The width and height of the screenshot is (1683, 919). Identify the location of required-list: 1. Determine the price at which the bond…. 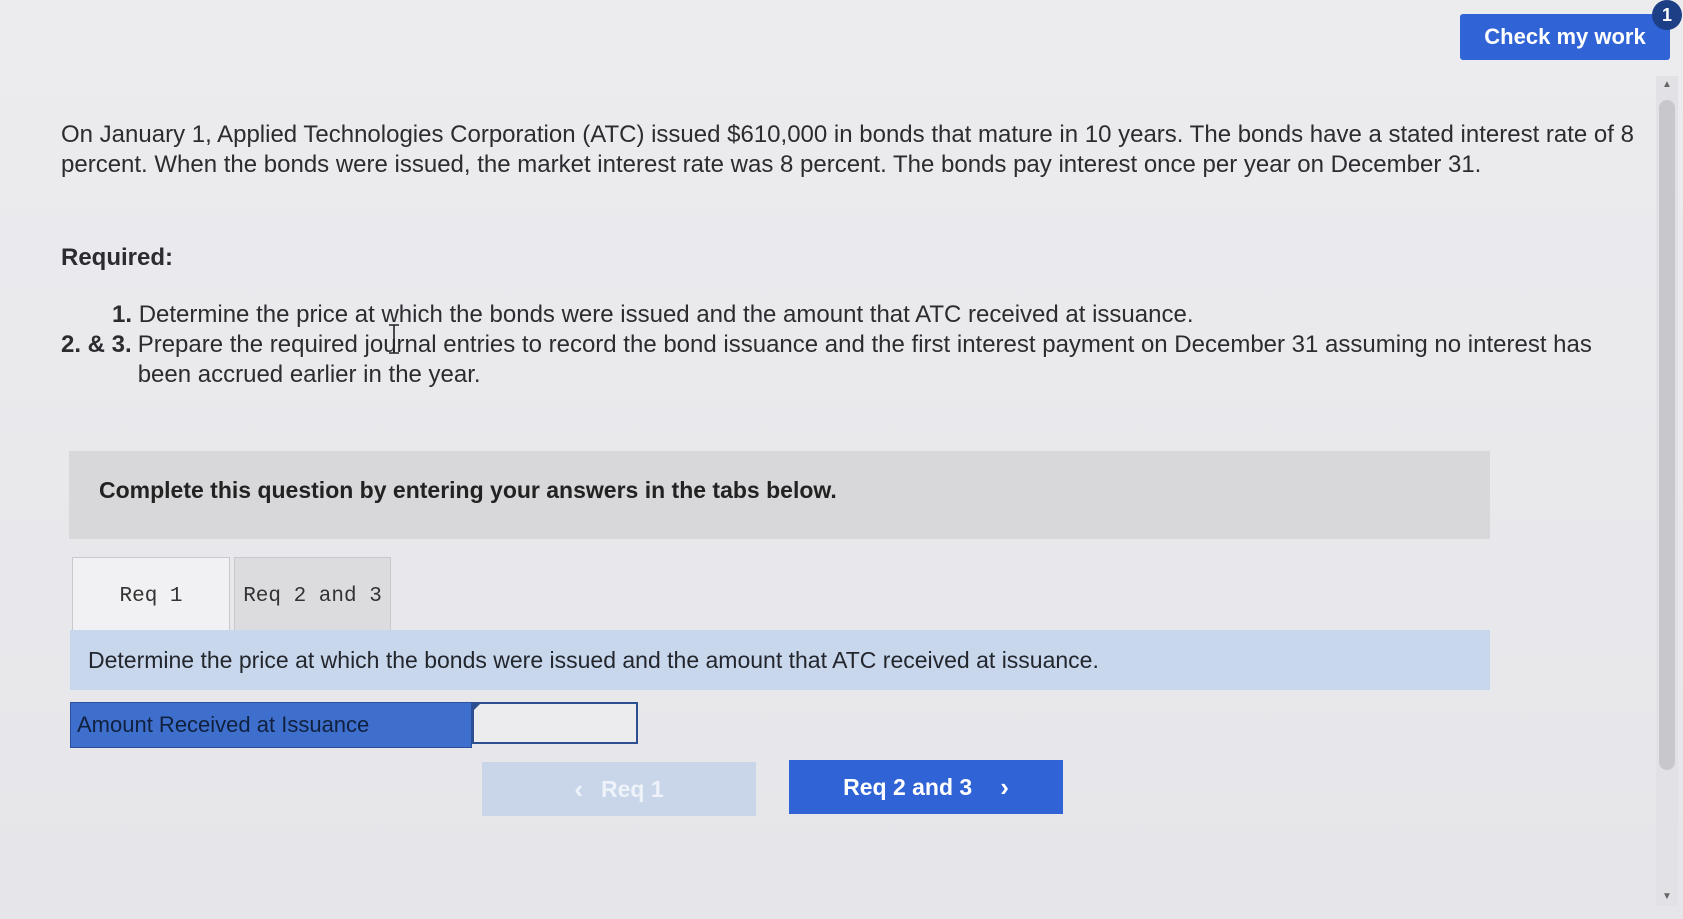
(841, 345).